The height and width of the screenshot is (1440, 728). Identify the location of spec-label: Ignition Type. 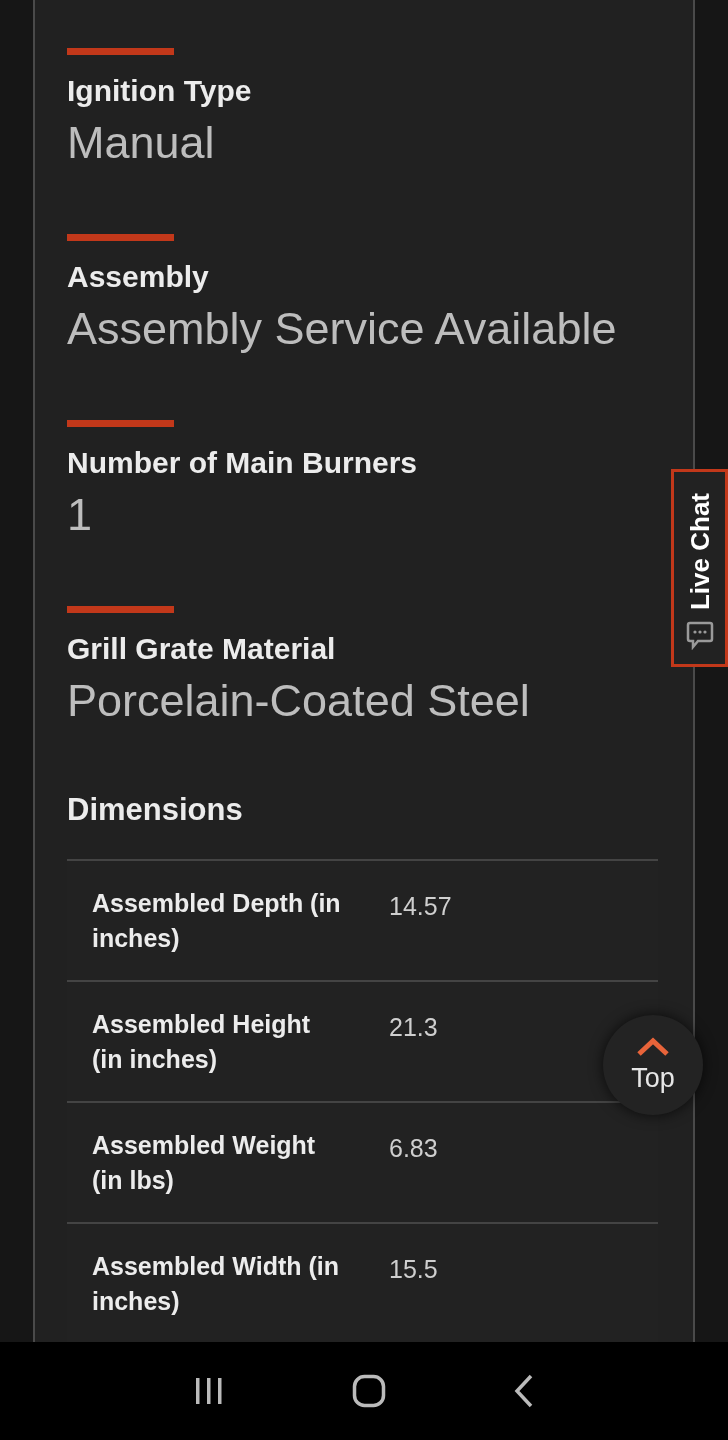
(160, 91).